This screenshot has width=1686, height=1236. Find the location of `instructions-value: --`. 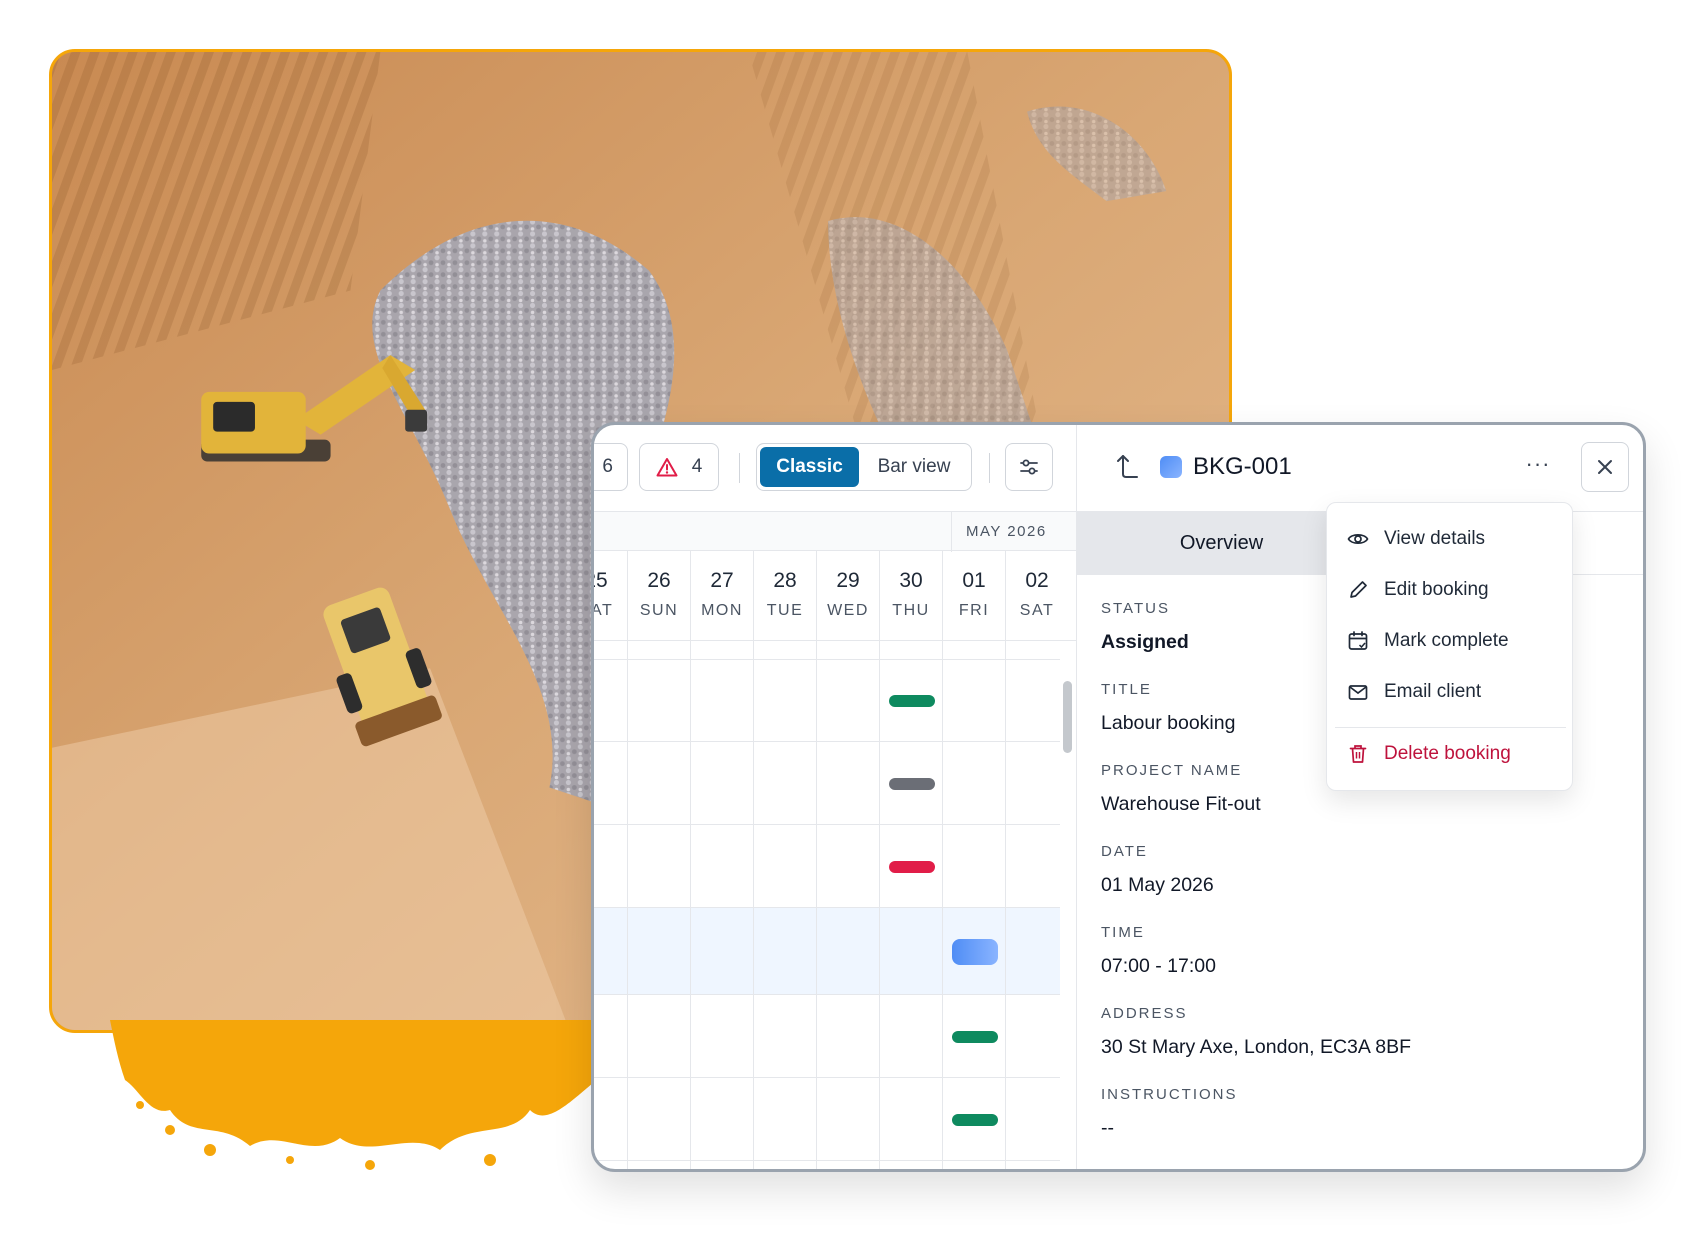

instructions-value: -- is located at coordinates (1107, 1128).